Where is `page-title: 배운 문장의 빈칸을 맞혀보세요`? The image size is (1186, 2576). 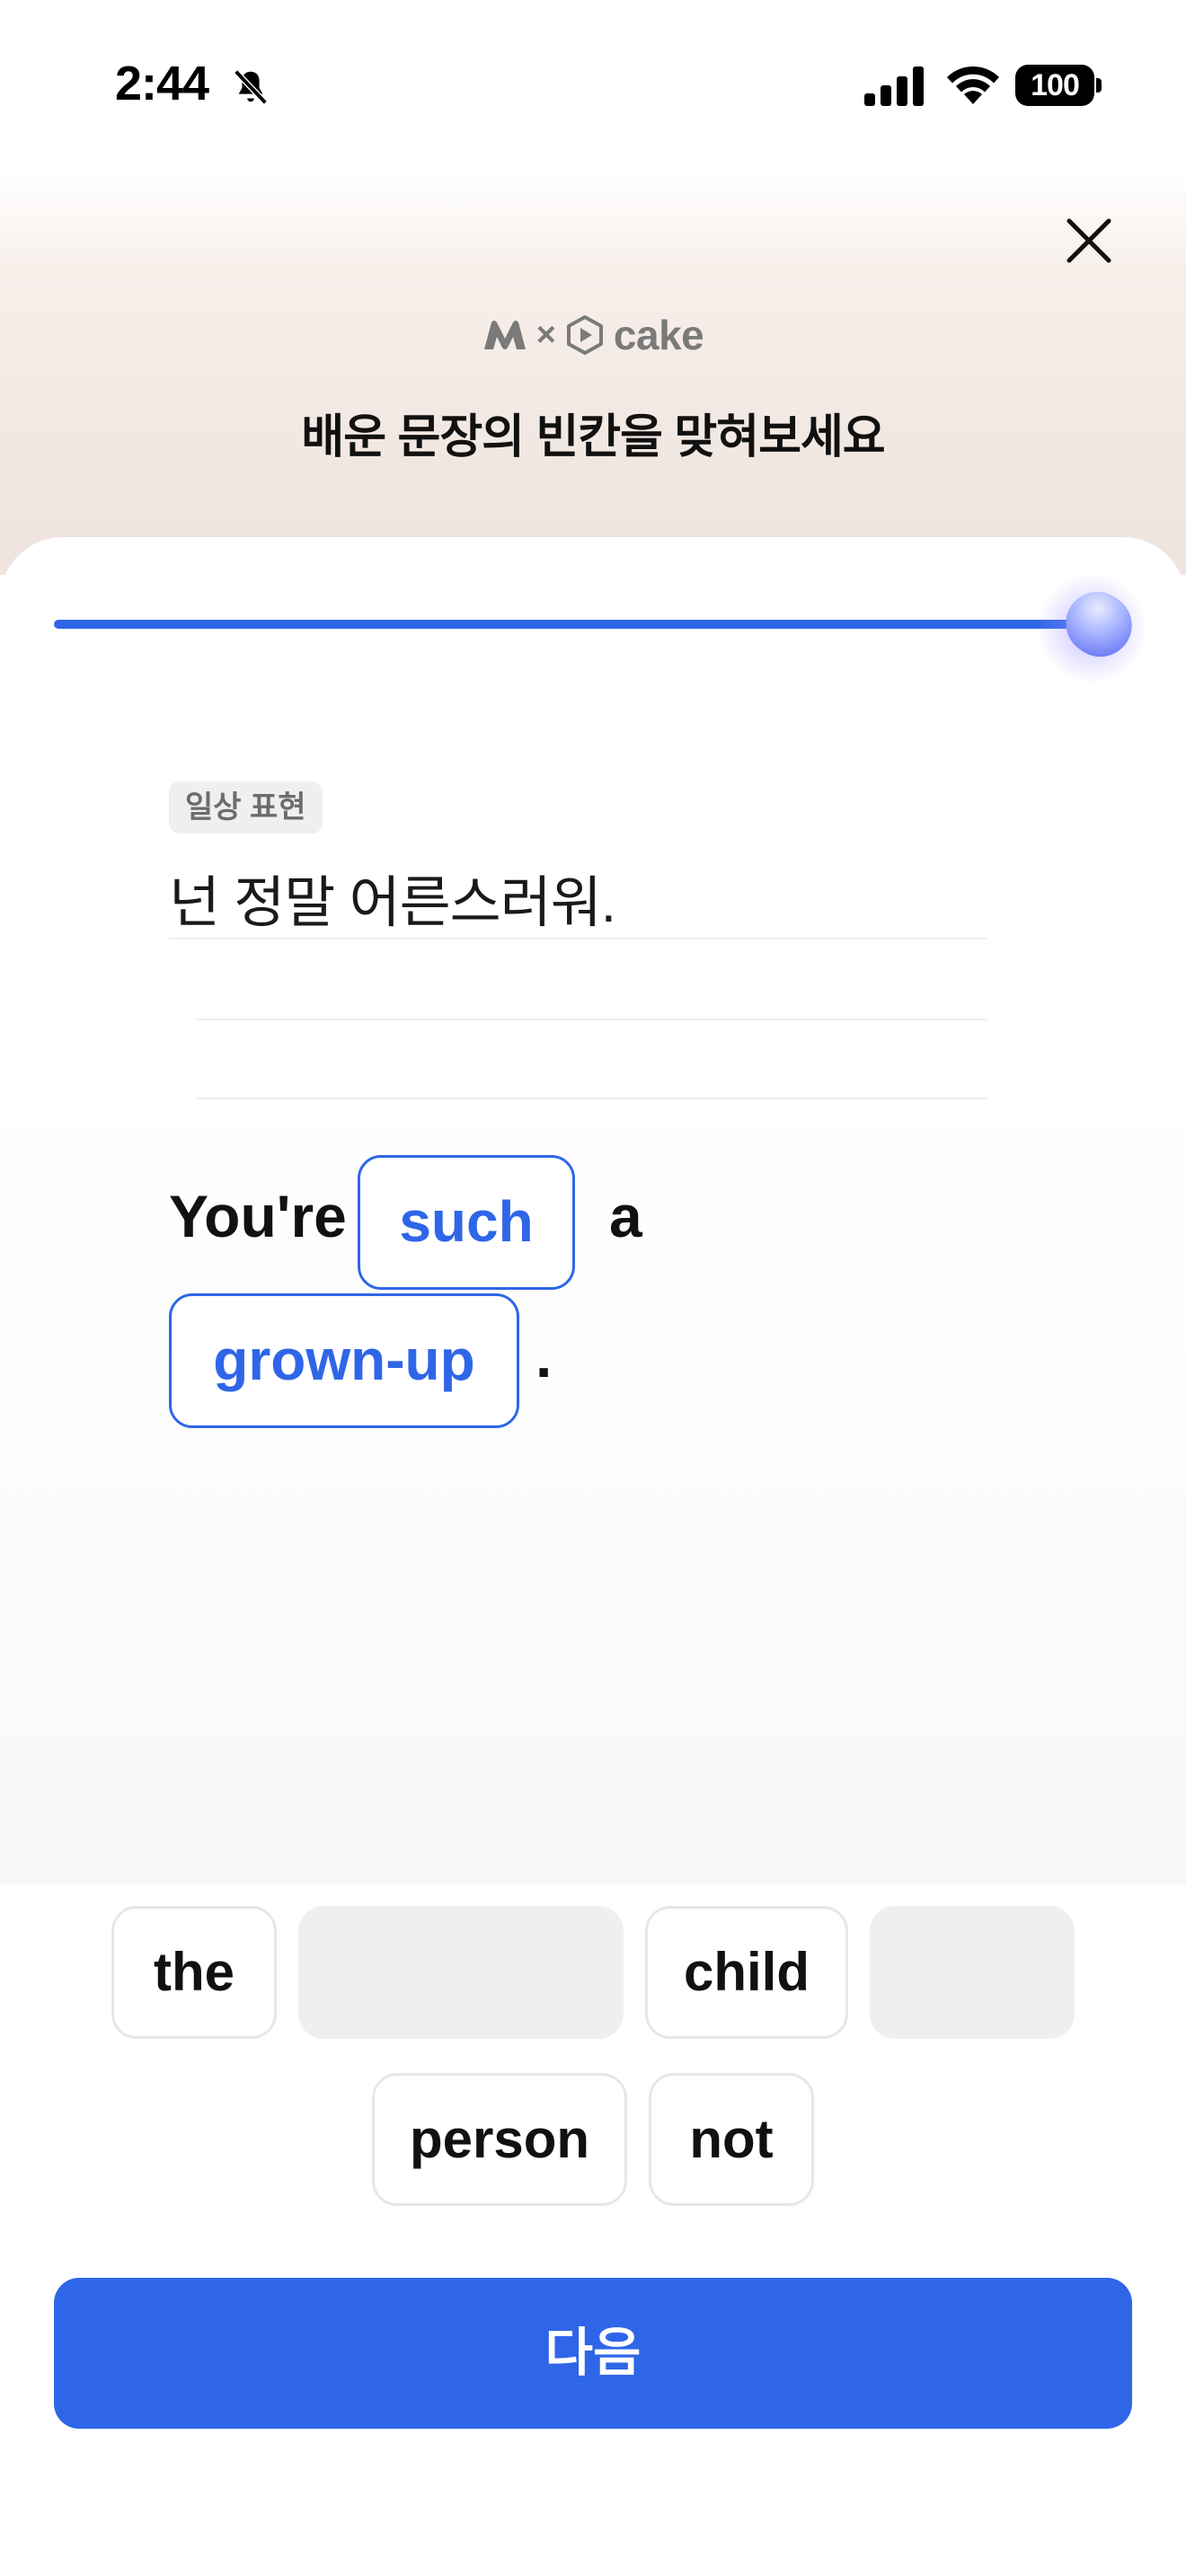 page-title: 배운 문장의 빈칸을 맞혀보세요 is located at coordinates (593, 437).